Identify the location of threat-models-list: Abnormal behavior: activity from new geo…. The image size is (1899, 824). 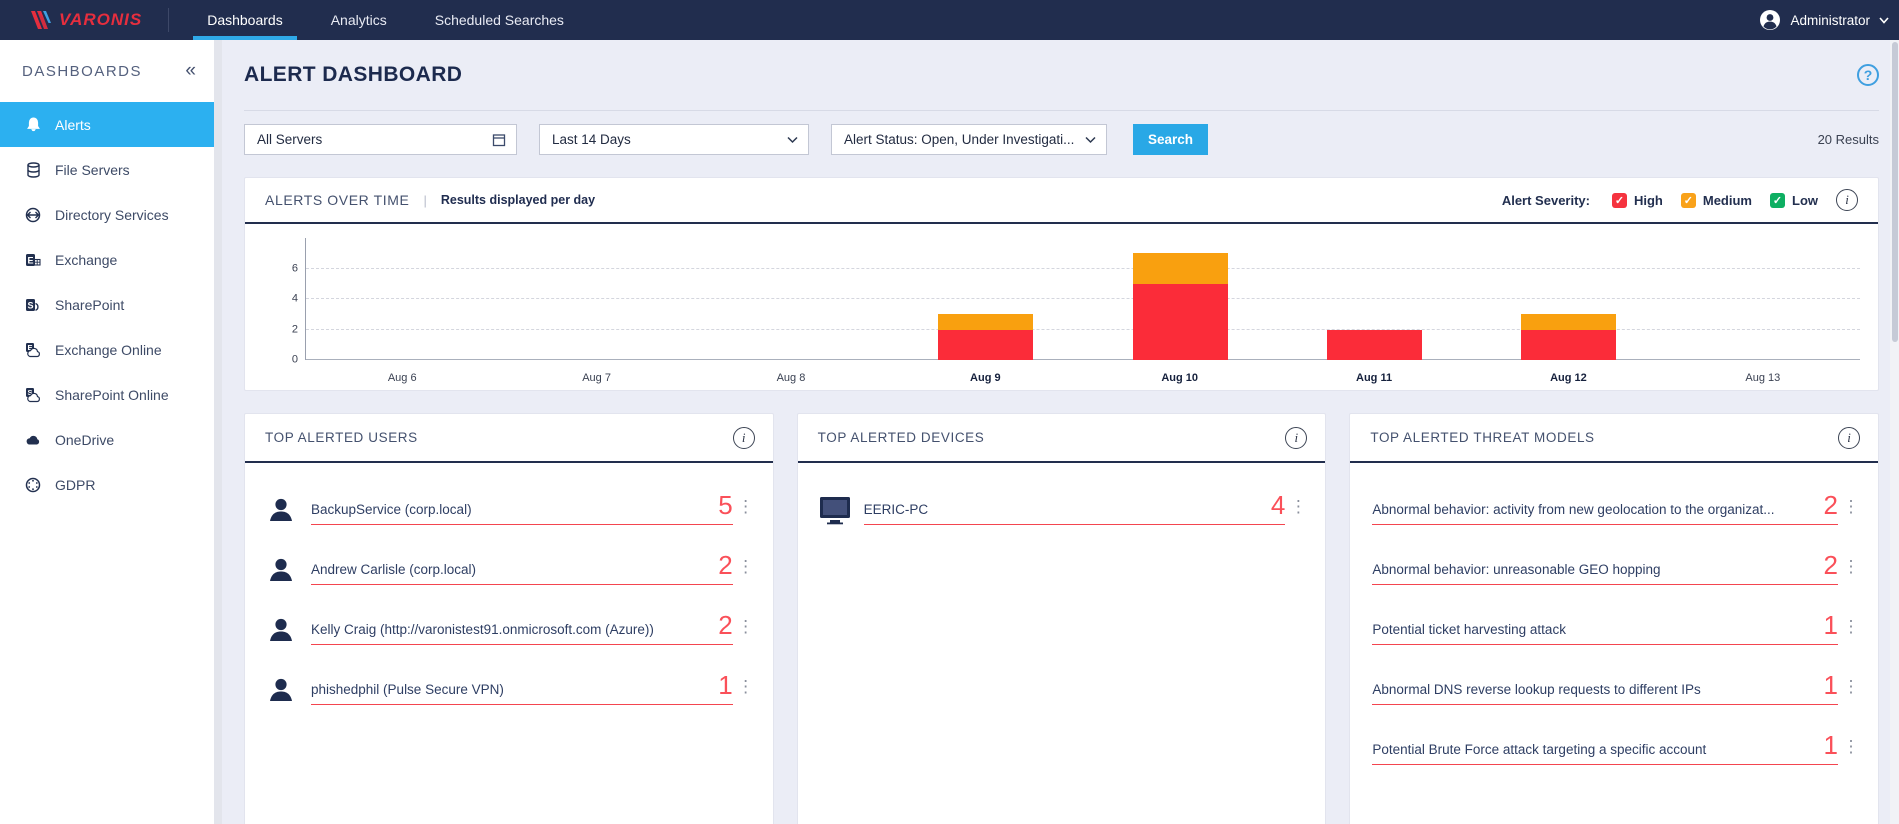
(1614, 617).